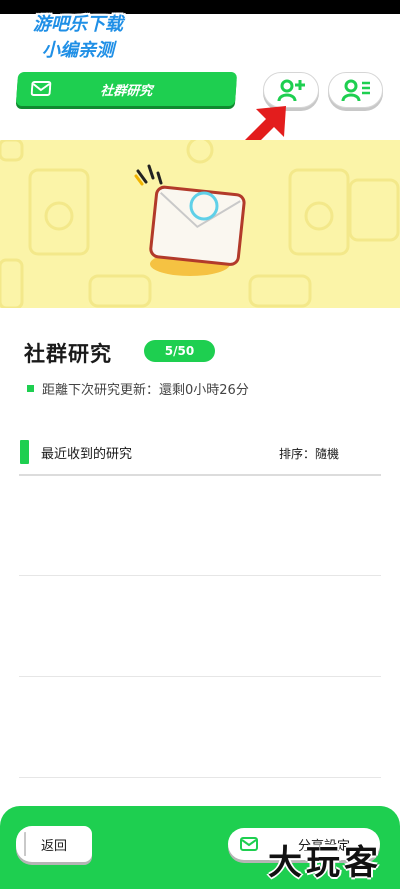 This screenshot has width=400, height=889. What do you see at coordinates (179, 351) in the screenshot?
I see `research-count-badge: 5/50` at bounding box center [179, 351].